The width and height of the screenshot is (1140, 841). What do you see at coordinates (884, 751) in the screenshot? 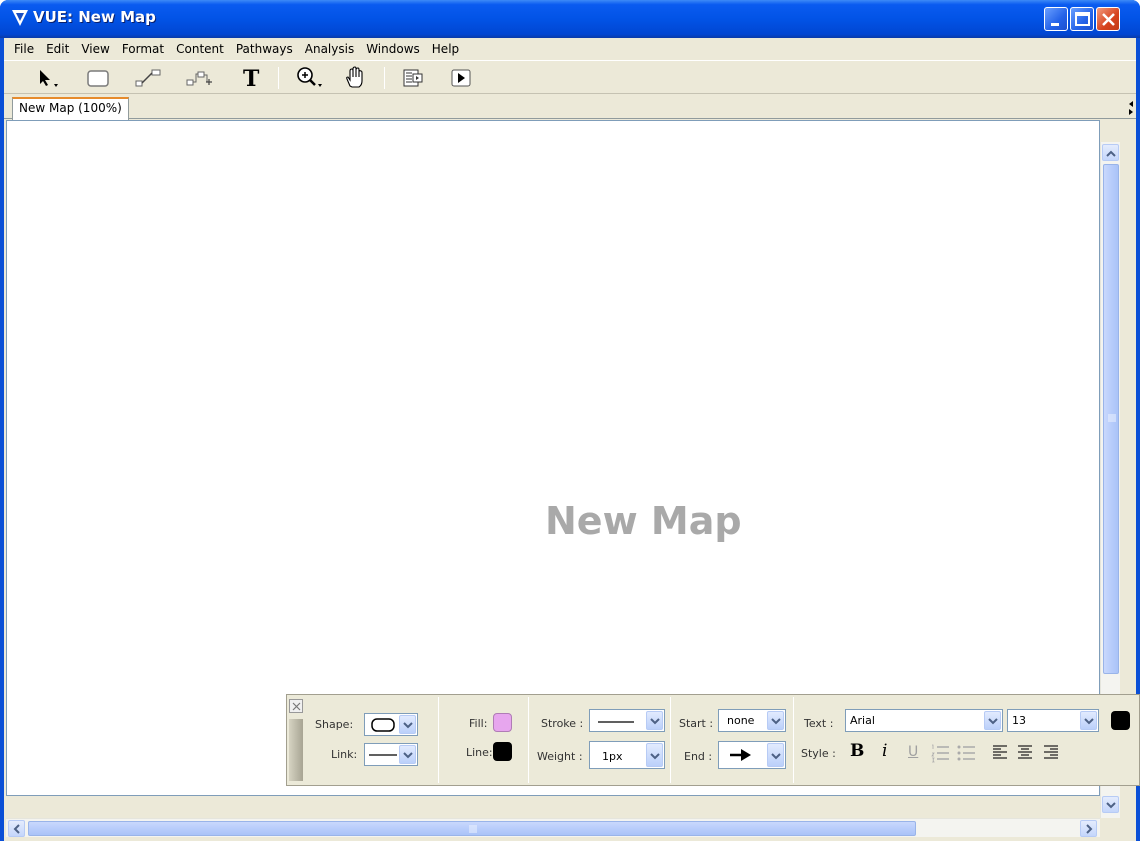
I see `italic-button: i` at bounding box center [884, 751].